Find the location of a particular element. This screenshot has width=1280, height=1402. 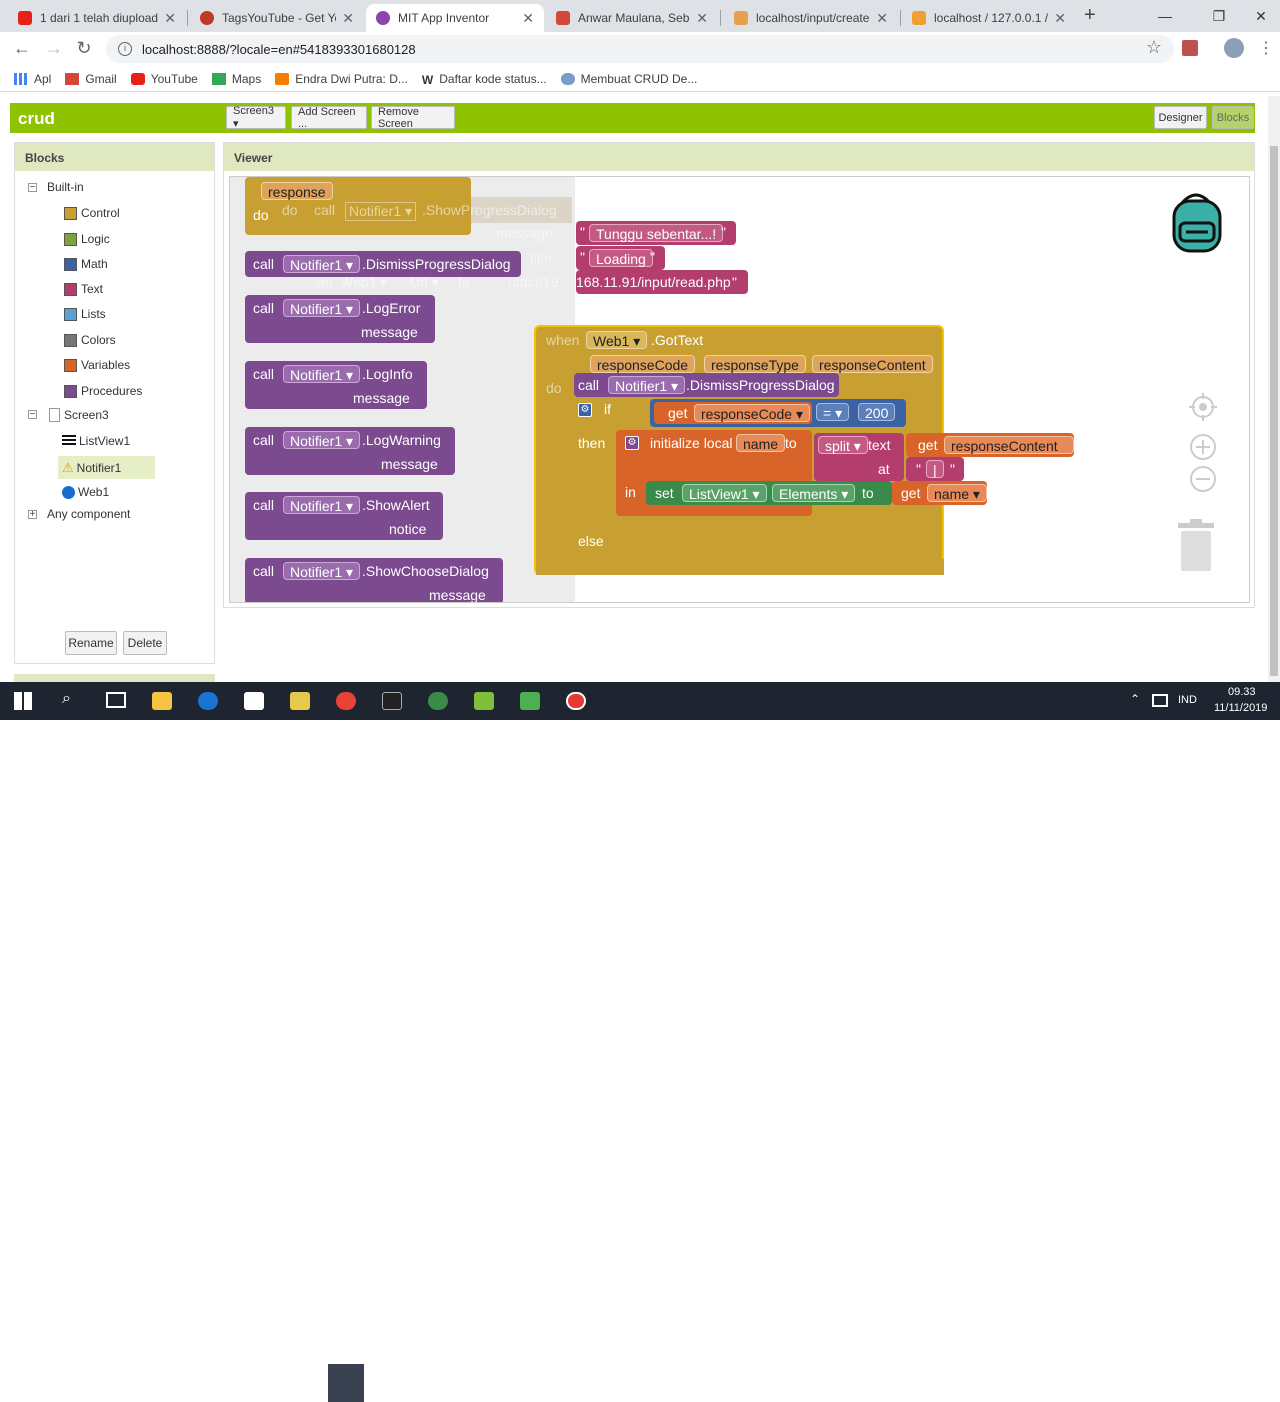

browser-tab: 1 dari 1 telah diupload ✕ is located at coordinates (97, 18).